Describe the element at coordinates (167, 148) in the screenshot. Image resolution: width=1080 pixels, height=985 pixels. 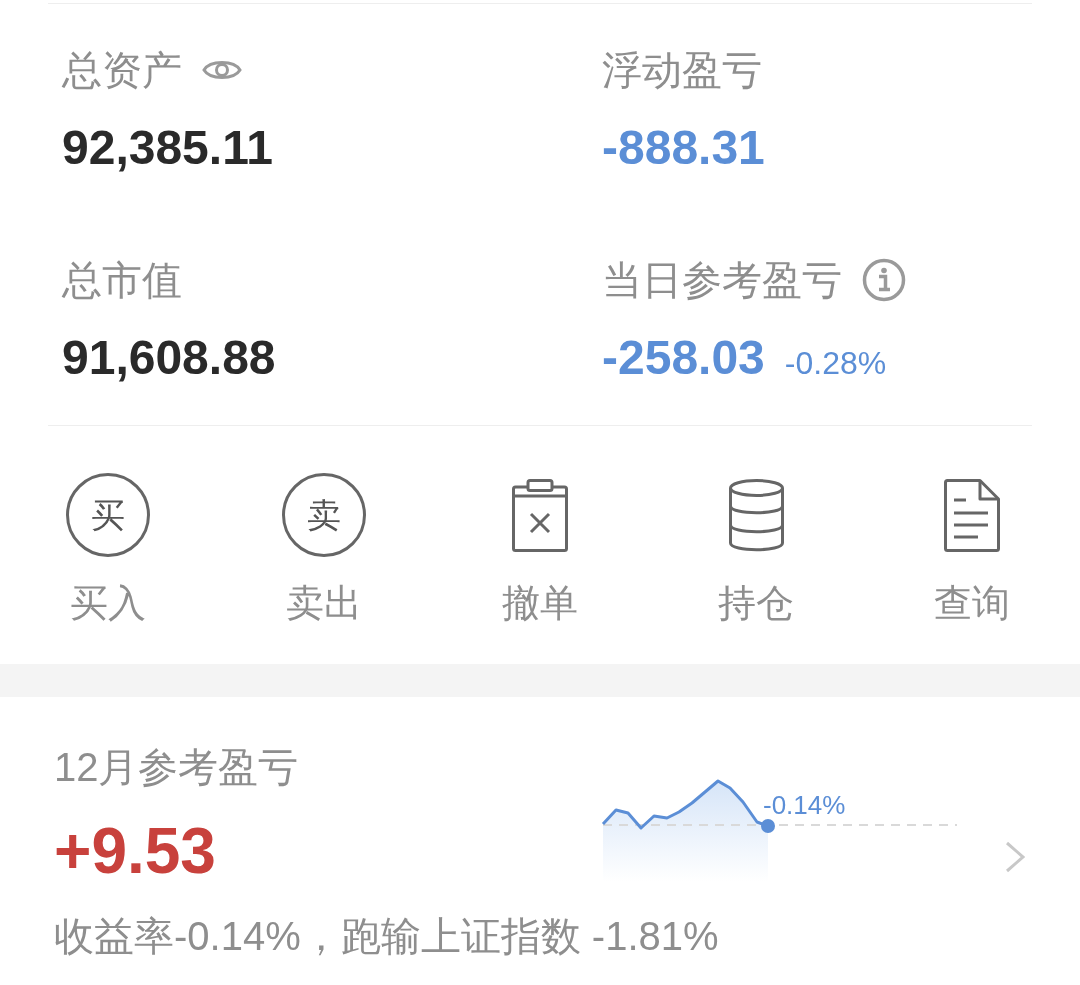
I see `stat-value: 92,385.11` at that location.